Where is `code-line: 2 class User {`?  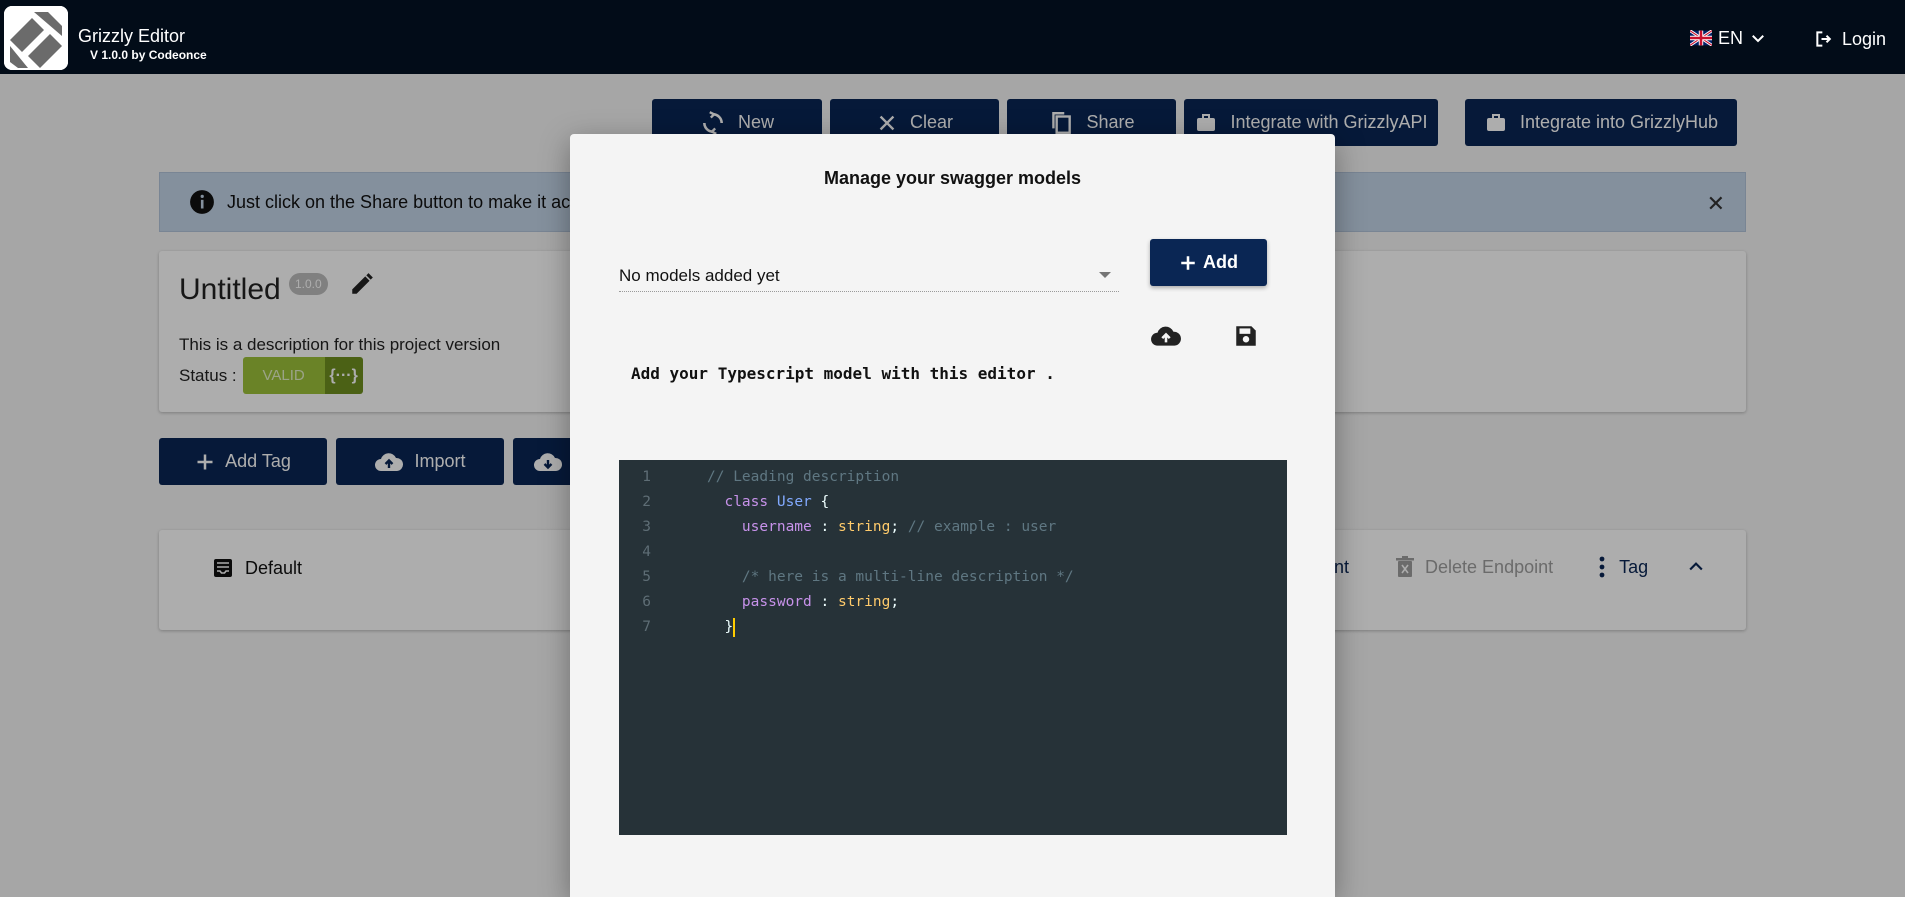
code-line: 2 class User { is located at coordinates (953, 502).